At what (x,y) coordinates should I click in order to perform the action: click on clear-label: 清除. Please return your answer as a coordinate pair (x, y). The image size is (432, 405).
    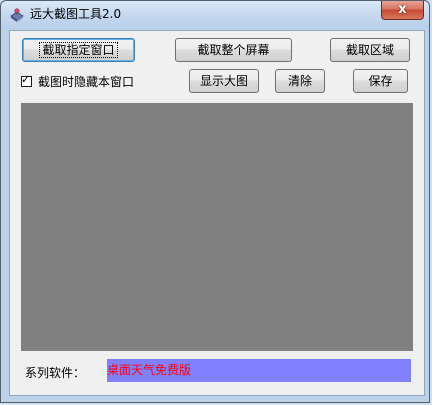
    Looking at the image, I should click on (299, 81).